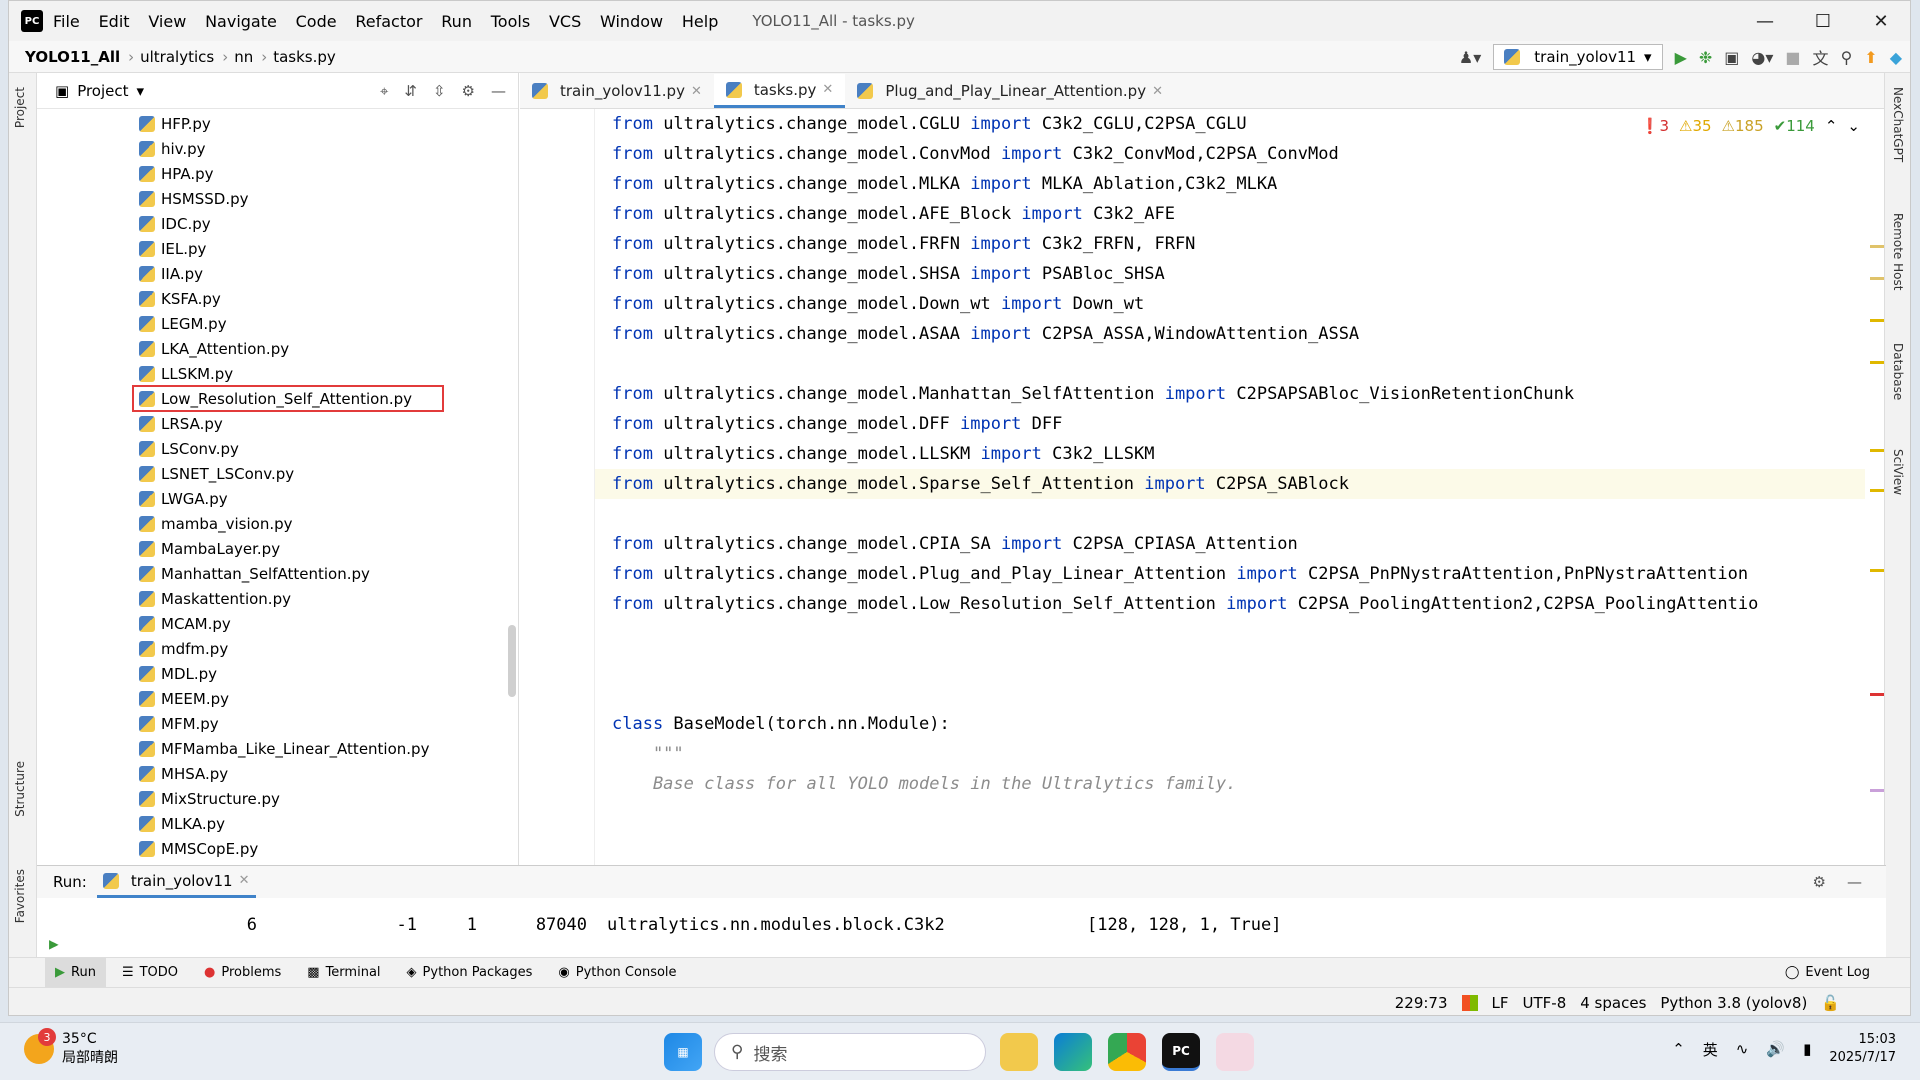 The image size is (1920, 1080). Describe the element at coordinates (277, 223) in the screenshot. I see `file-tree-item: IDC.py` at that location.